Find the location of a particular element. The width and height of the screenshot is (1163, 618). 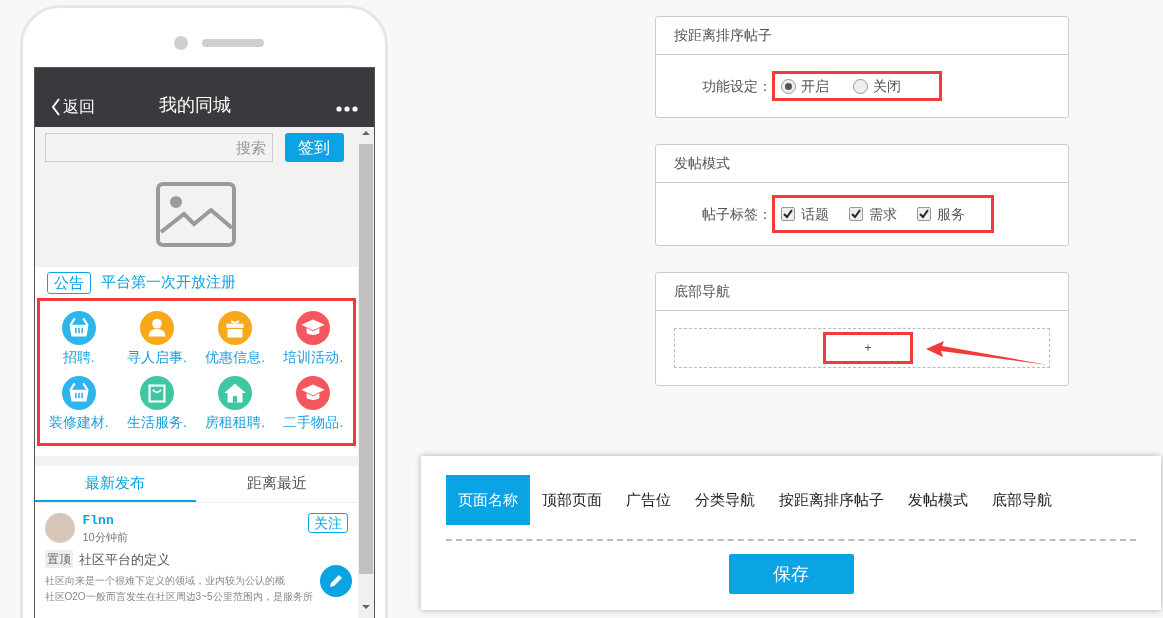

panel-title: 底部导航 is located at coordinates (862, 292).